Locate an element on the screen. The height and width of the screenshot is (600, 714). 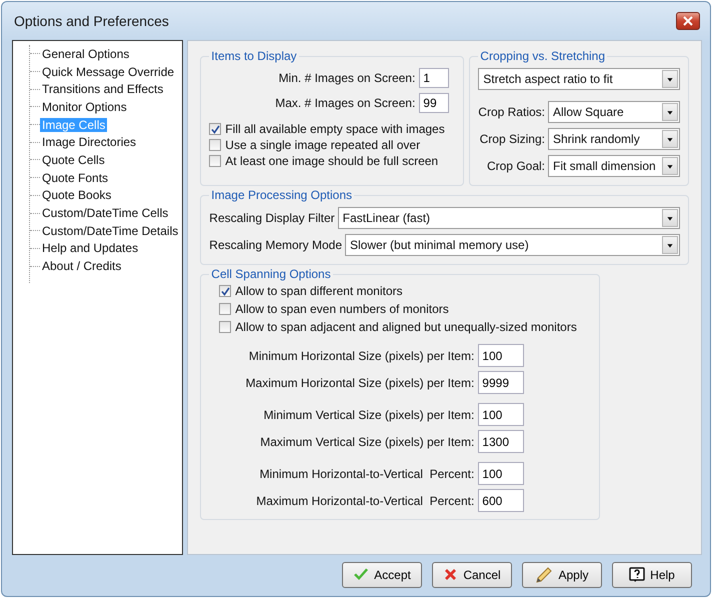
field-label: Maximum Vertical Size (pixels) per Item: is located at coordinates (367, 441).